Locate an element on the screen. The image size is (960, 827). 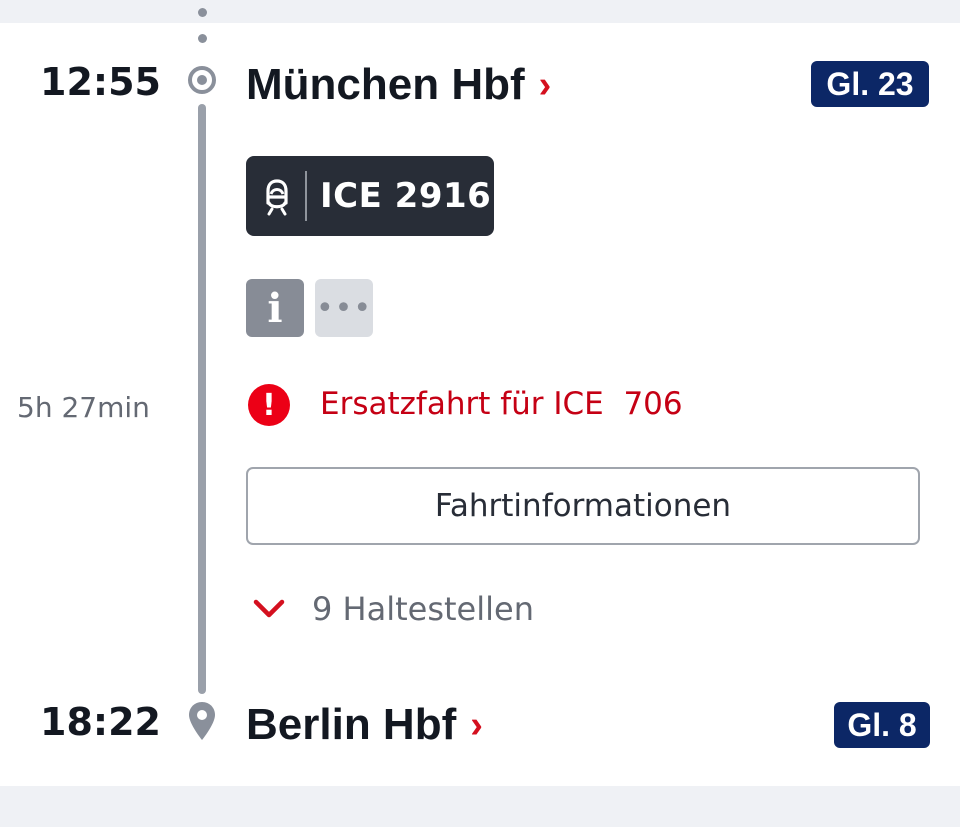
timeline-line is located at coordinates (202, 399).